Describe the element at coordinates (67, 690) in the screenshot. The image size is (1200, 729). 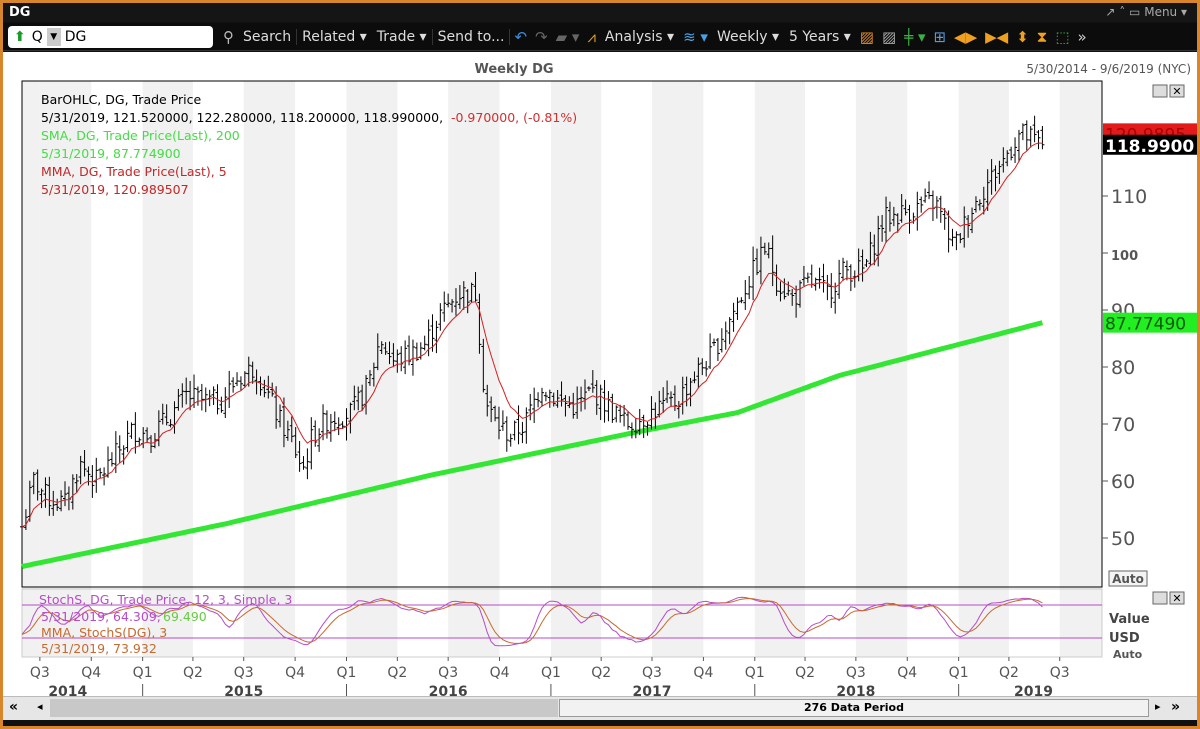
I see `year-label: 2014` at that location.